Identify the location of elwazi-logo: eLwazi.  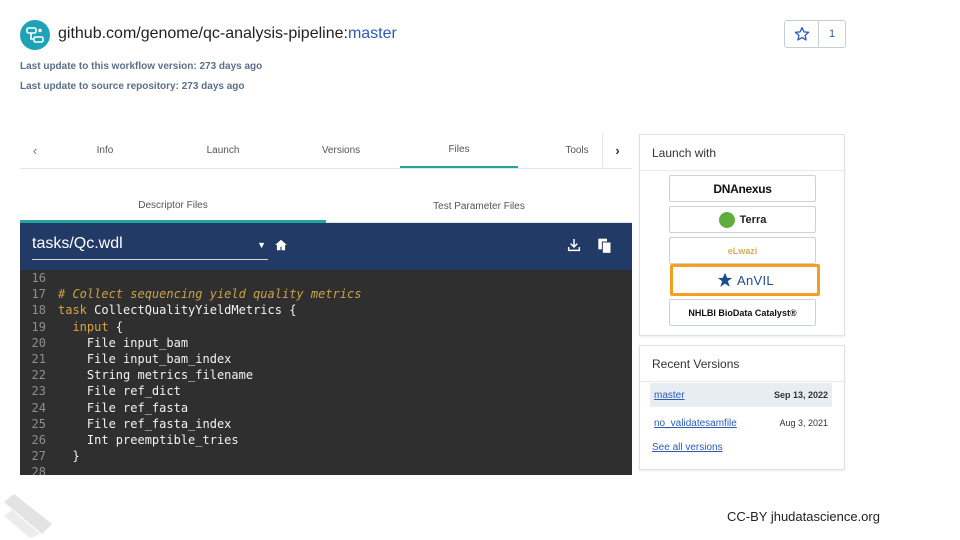
(742, 250).